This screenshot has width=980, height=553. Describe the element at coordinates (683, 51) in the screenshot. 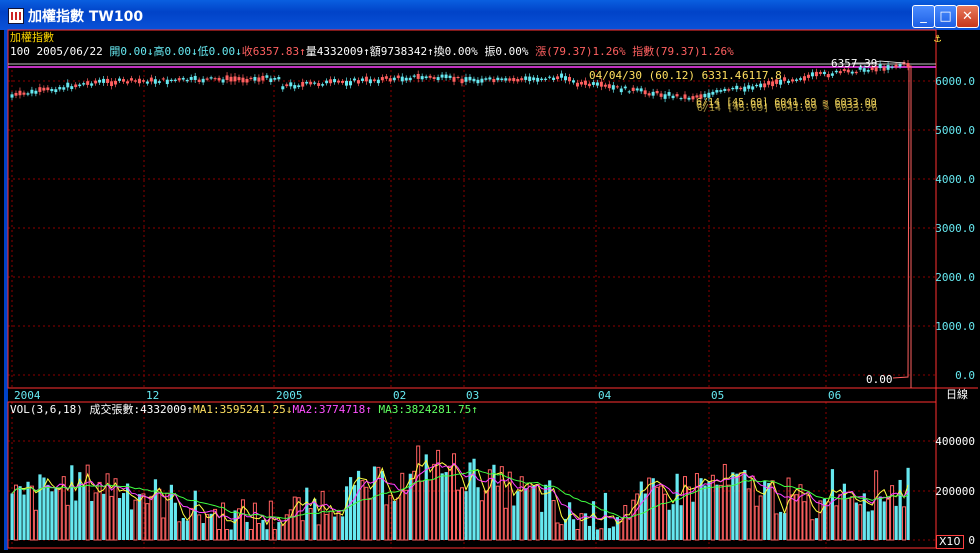

I see `index-change-value: 指數(79.37)1.26%` at that location.